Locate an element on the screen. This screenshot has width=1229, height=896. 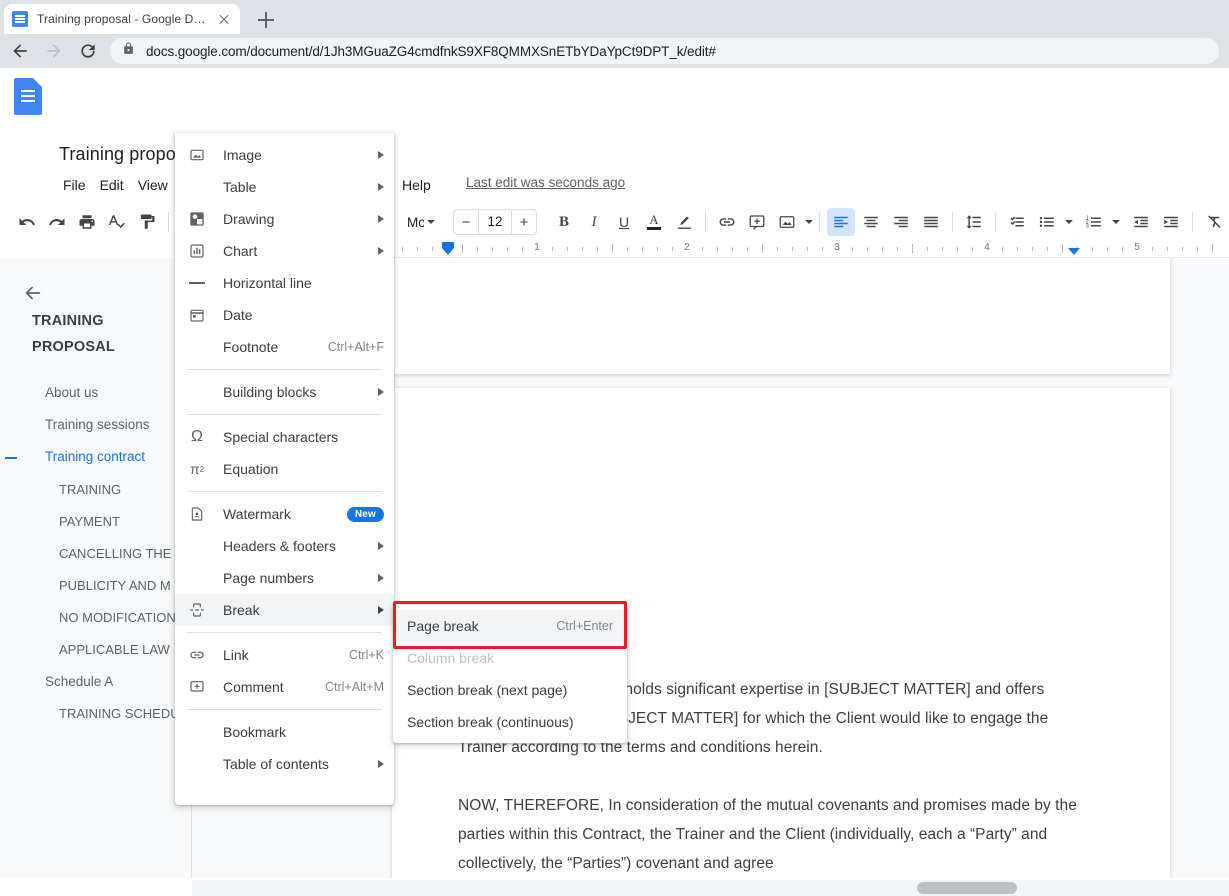
highlight-color-icon is located at coordinates (684, 222).